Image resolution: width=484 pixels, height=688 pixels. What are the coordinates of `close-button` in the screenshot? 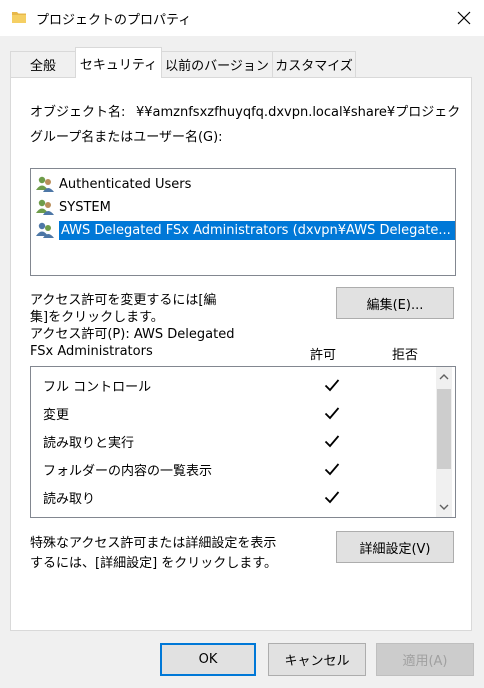 It's located at (464, 18).